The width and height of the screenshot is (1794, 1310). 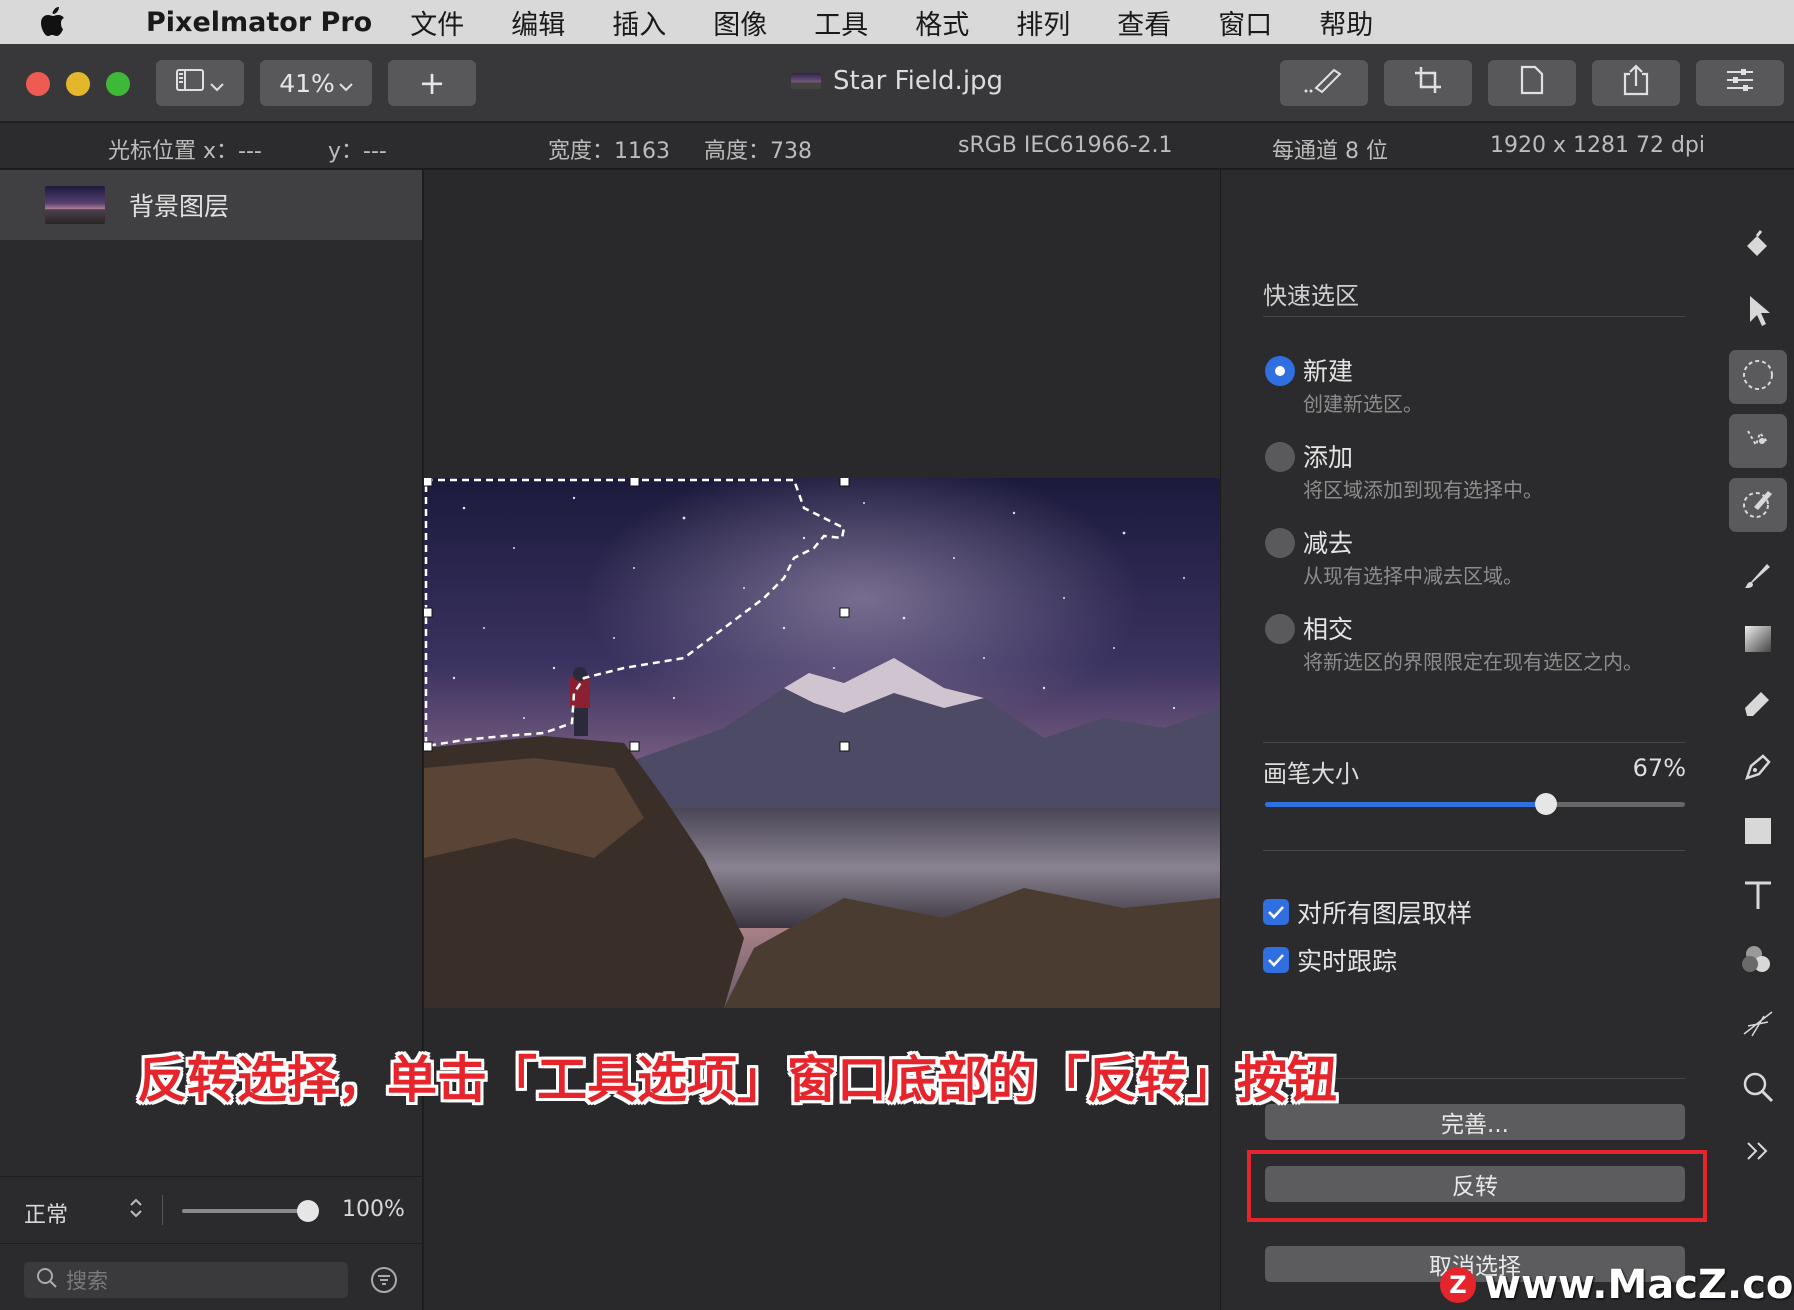 What do you see at coordinates (740, 22) in the screenshot?
I see `menu-image: 图像` at bounding box center [740, 22].